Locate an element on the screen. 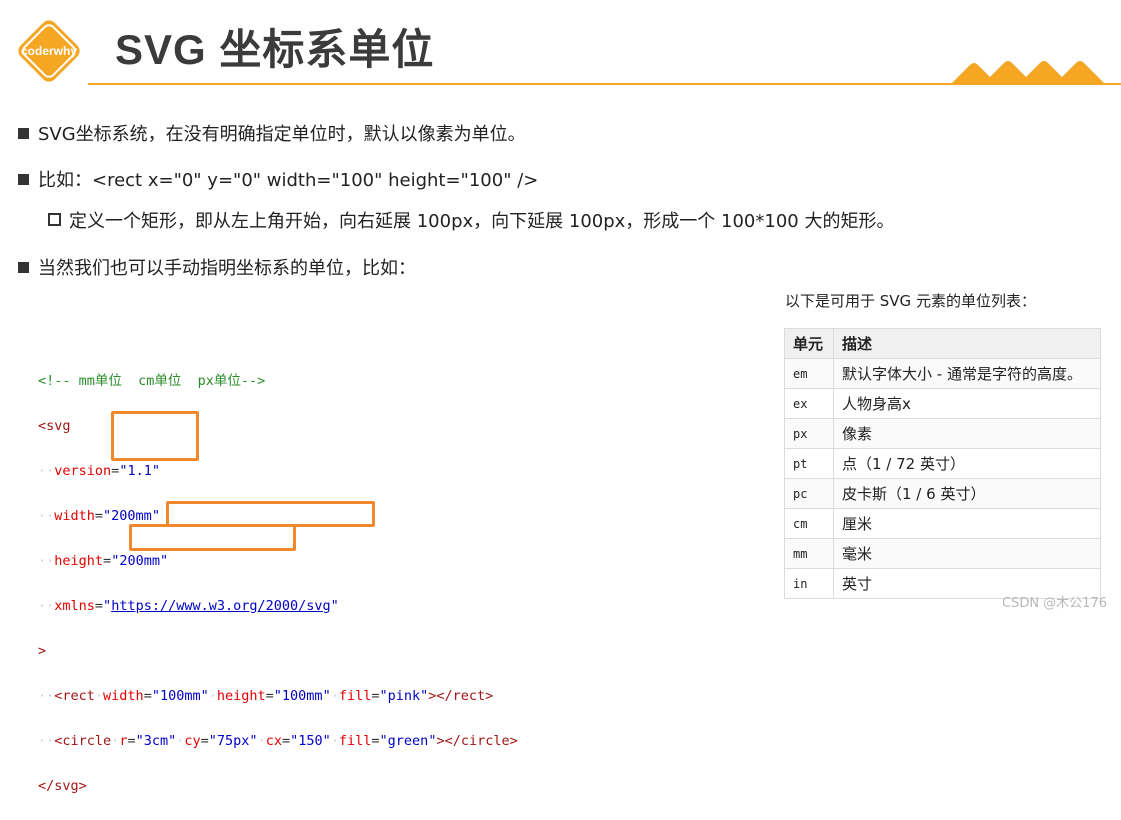 The width and height of the screenshot is (1121, 820). table-row: ex 人物身高x is located at coordinates (942, 403).